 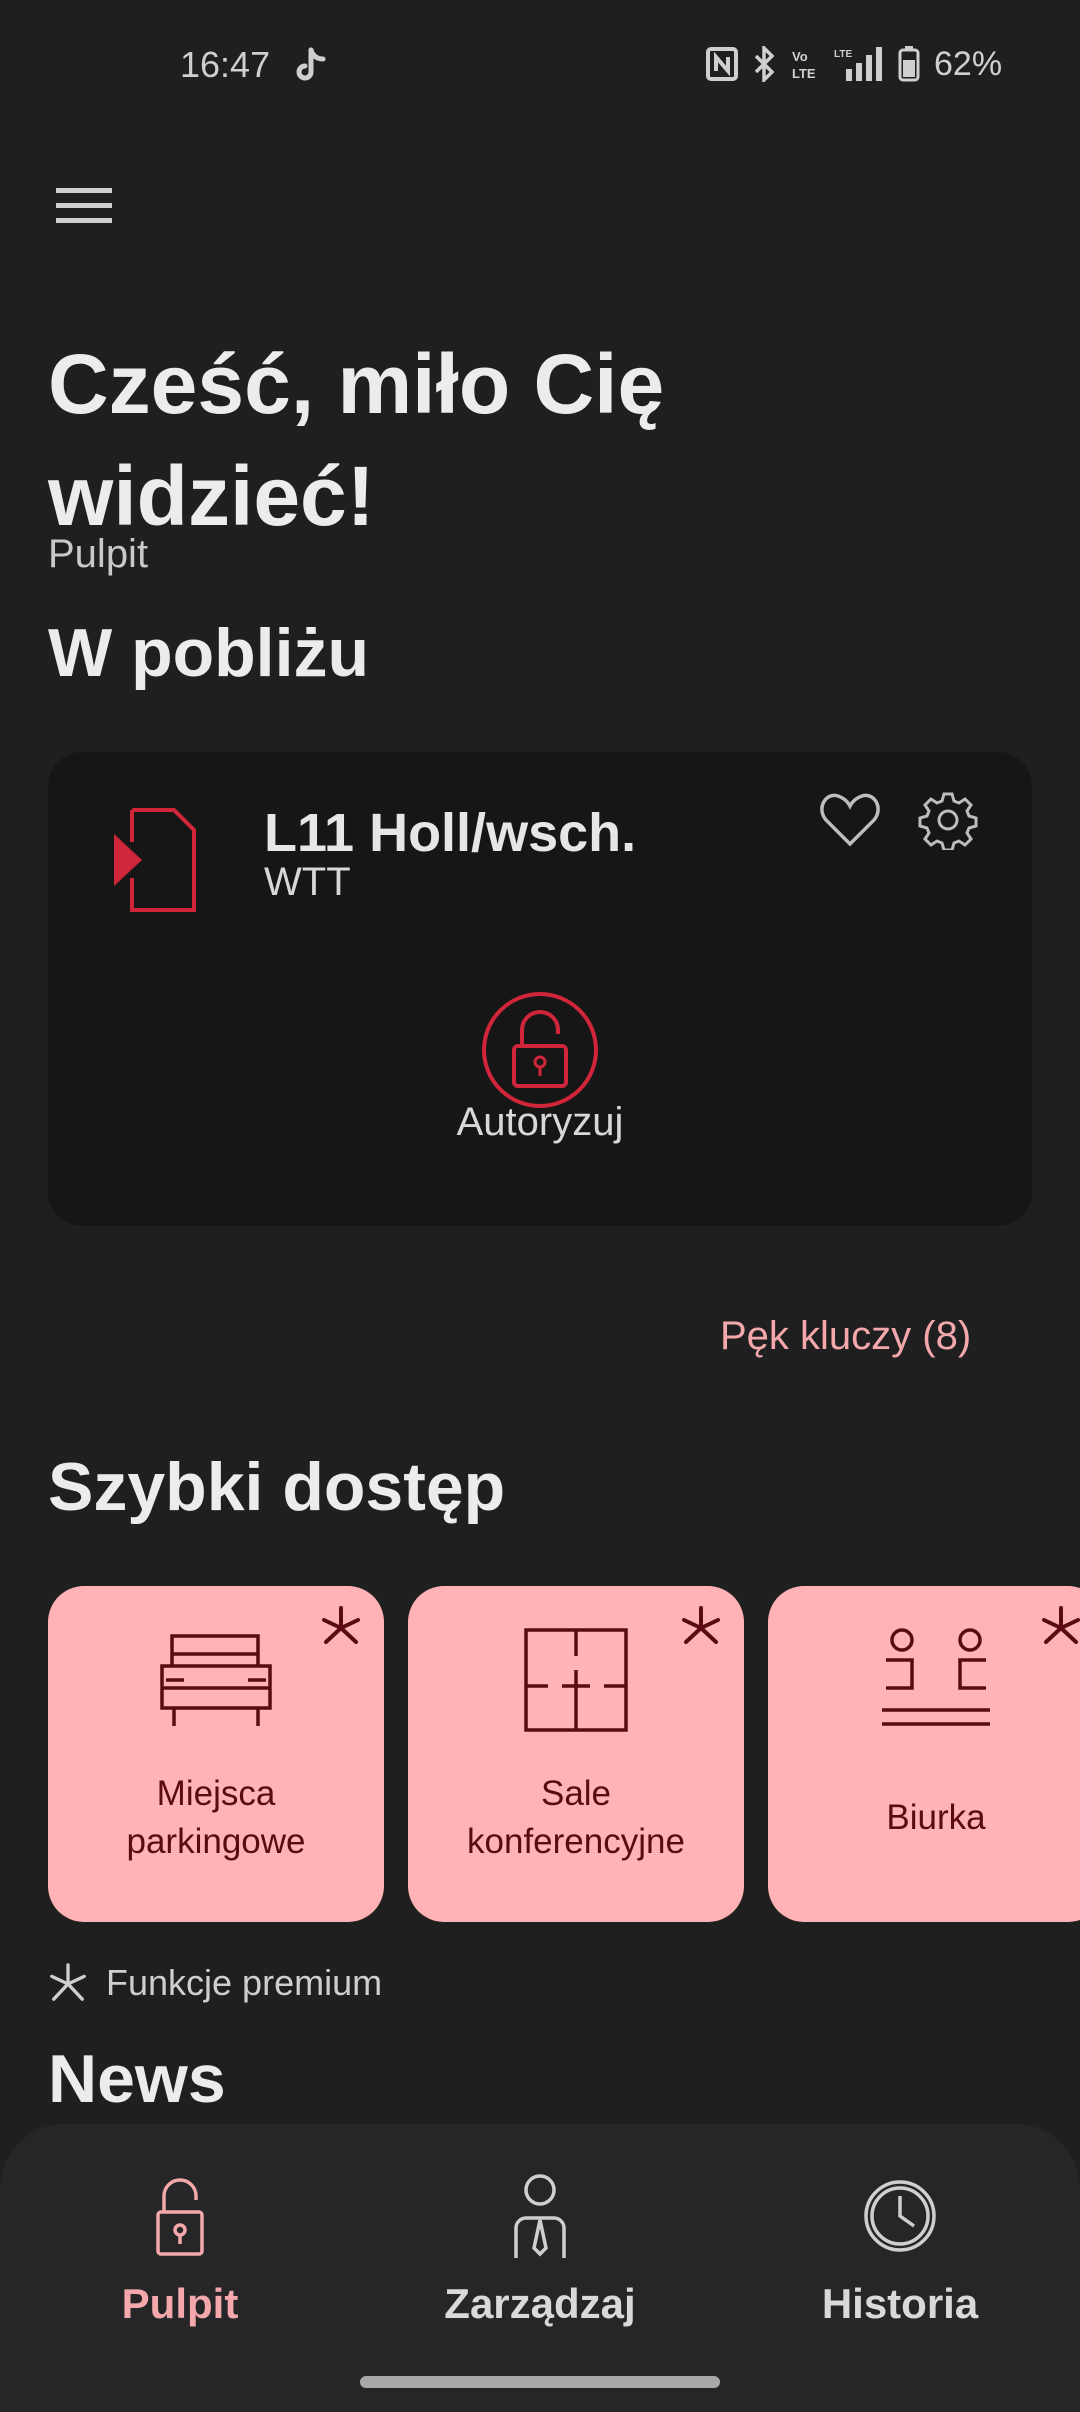 What do you see at coordinates (900, 2303) in the screenshot?
I see `nav-label: Historia` at bounding box center [900, 2303].